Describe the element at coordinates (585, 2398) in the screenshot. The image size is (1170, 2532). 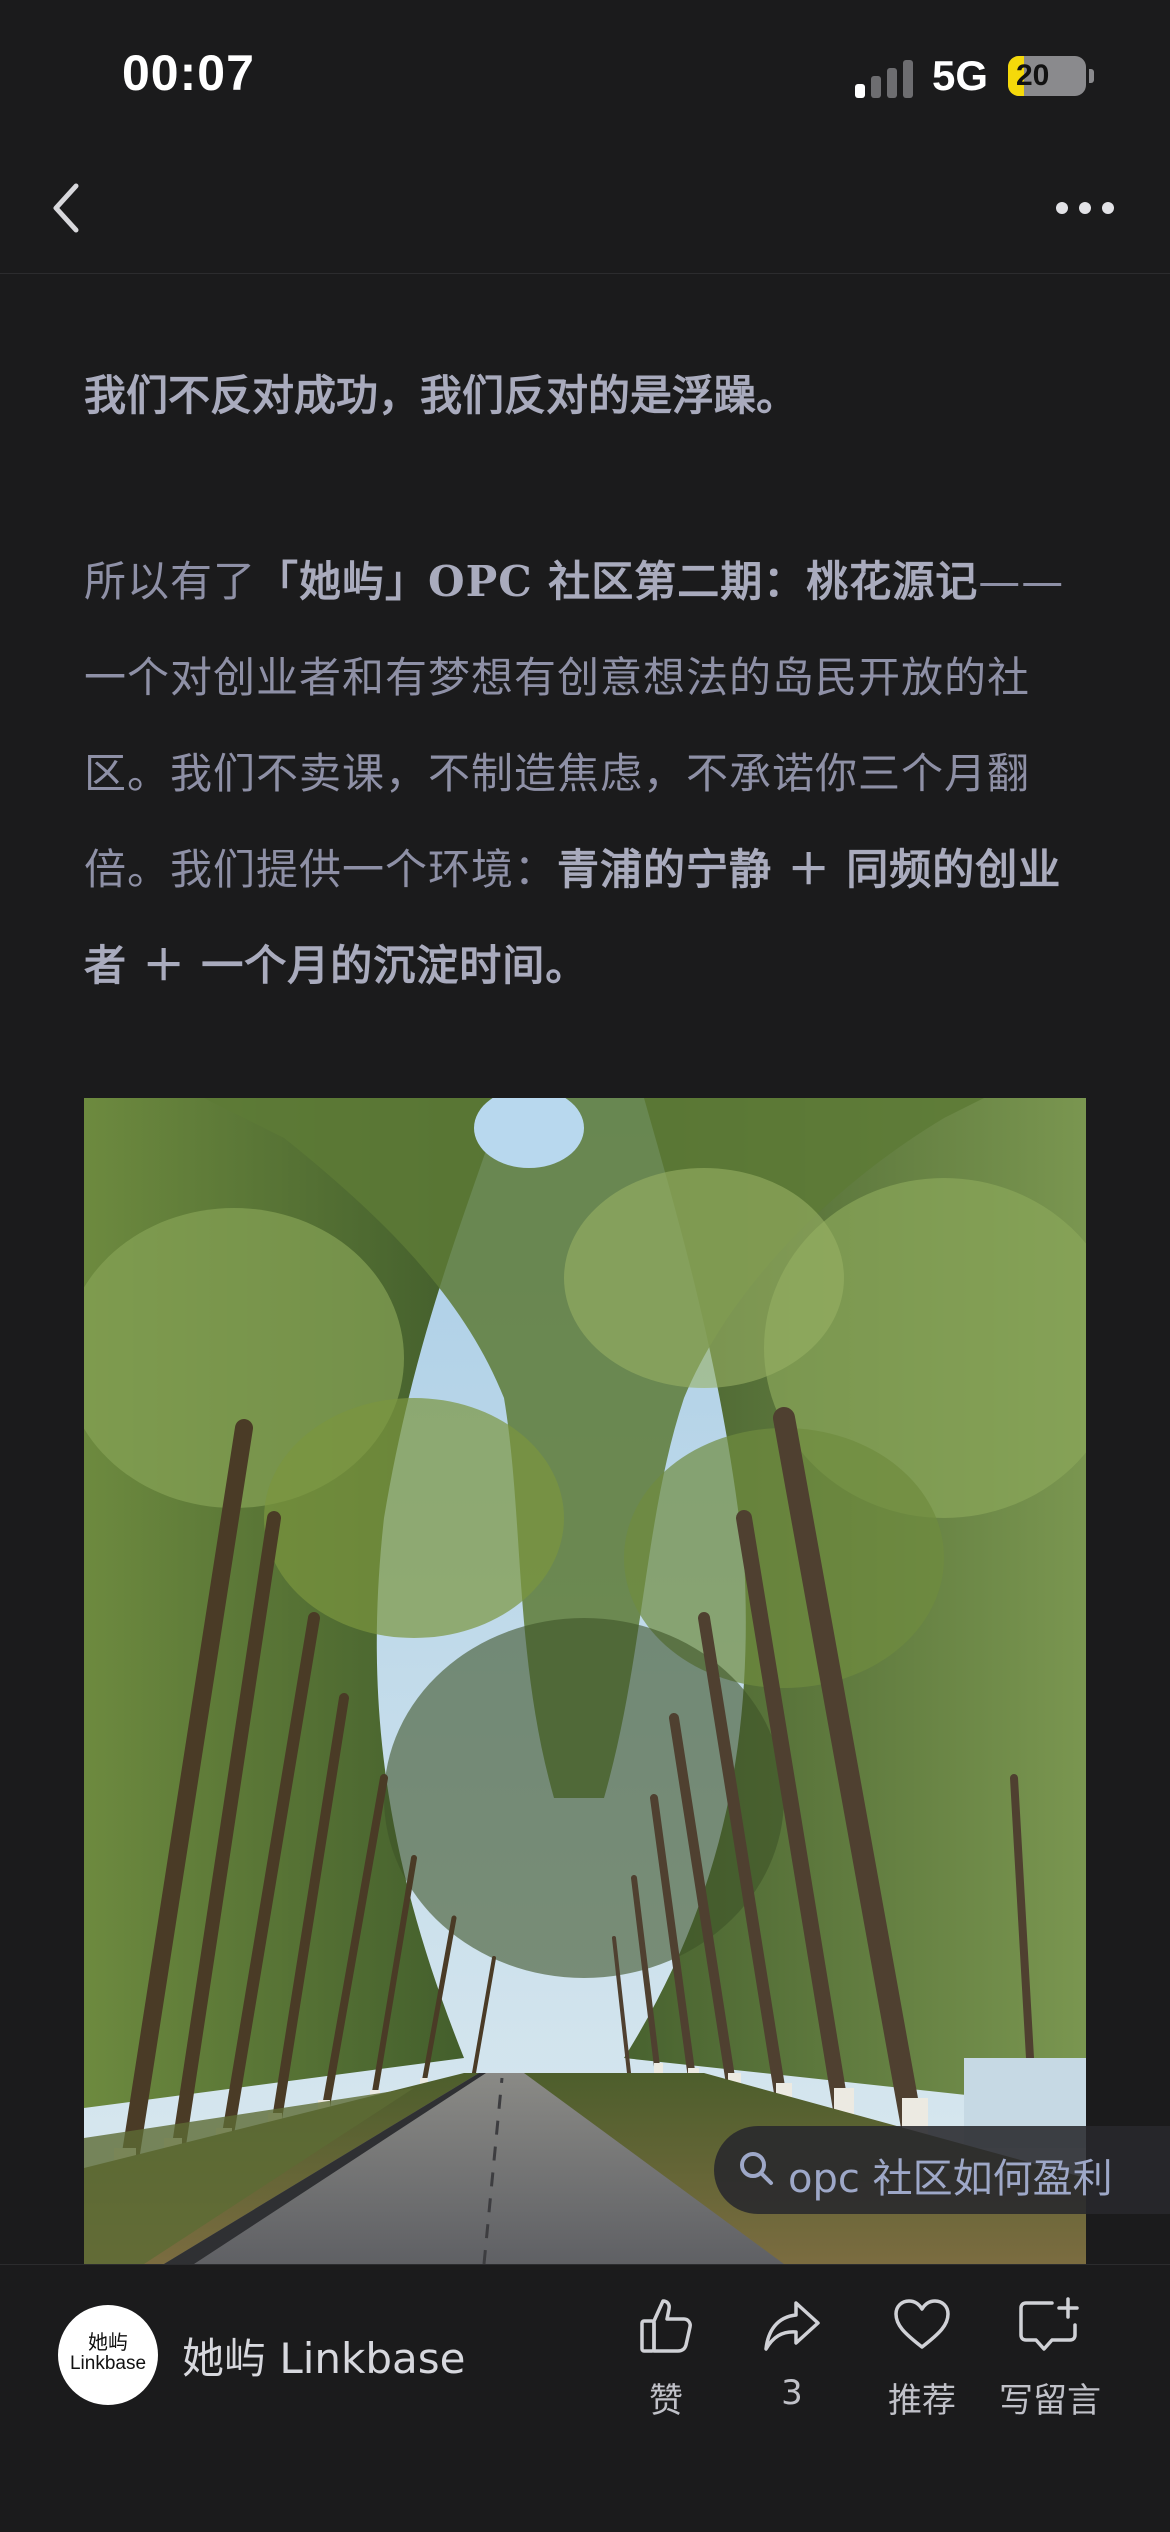
I see `bottom-action-bar: 她屿 Linkbase 她屿 Linkbase 赞 3 推荐 写留言` at that location.